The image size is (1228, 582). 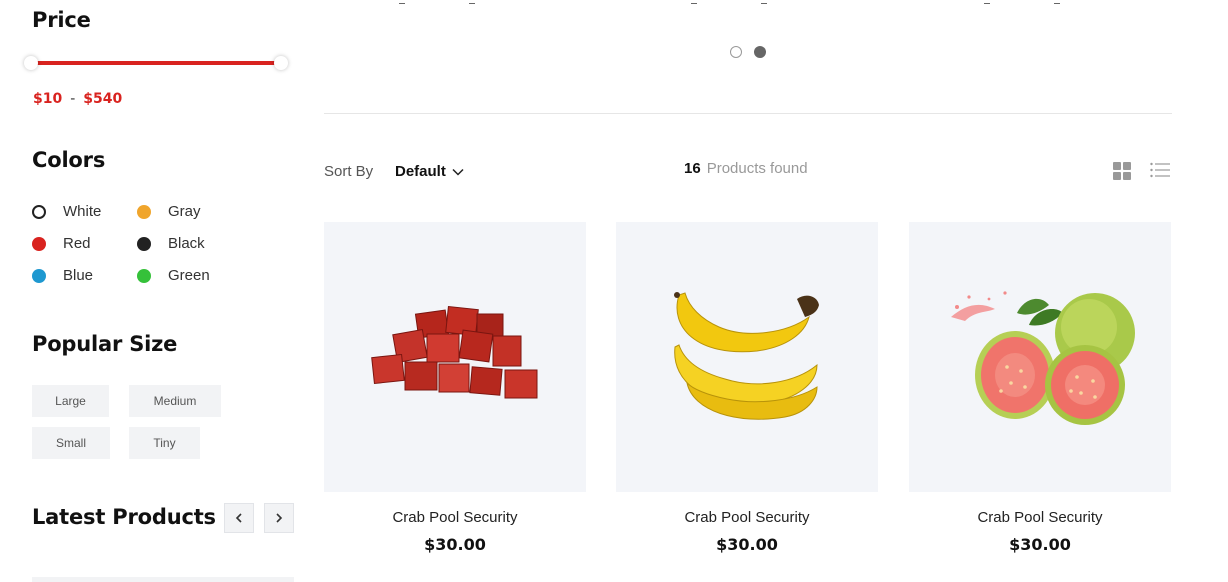 I want to click on price-slider-max-handle, so click(x=281, y=63).